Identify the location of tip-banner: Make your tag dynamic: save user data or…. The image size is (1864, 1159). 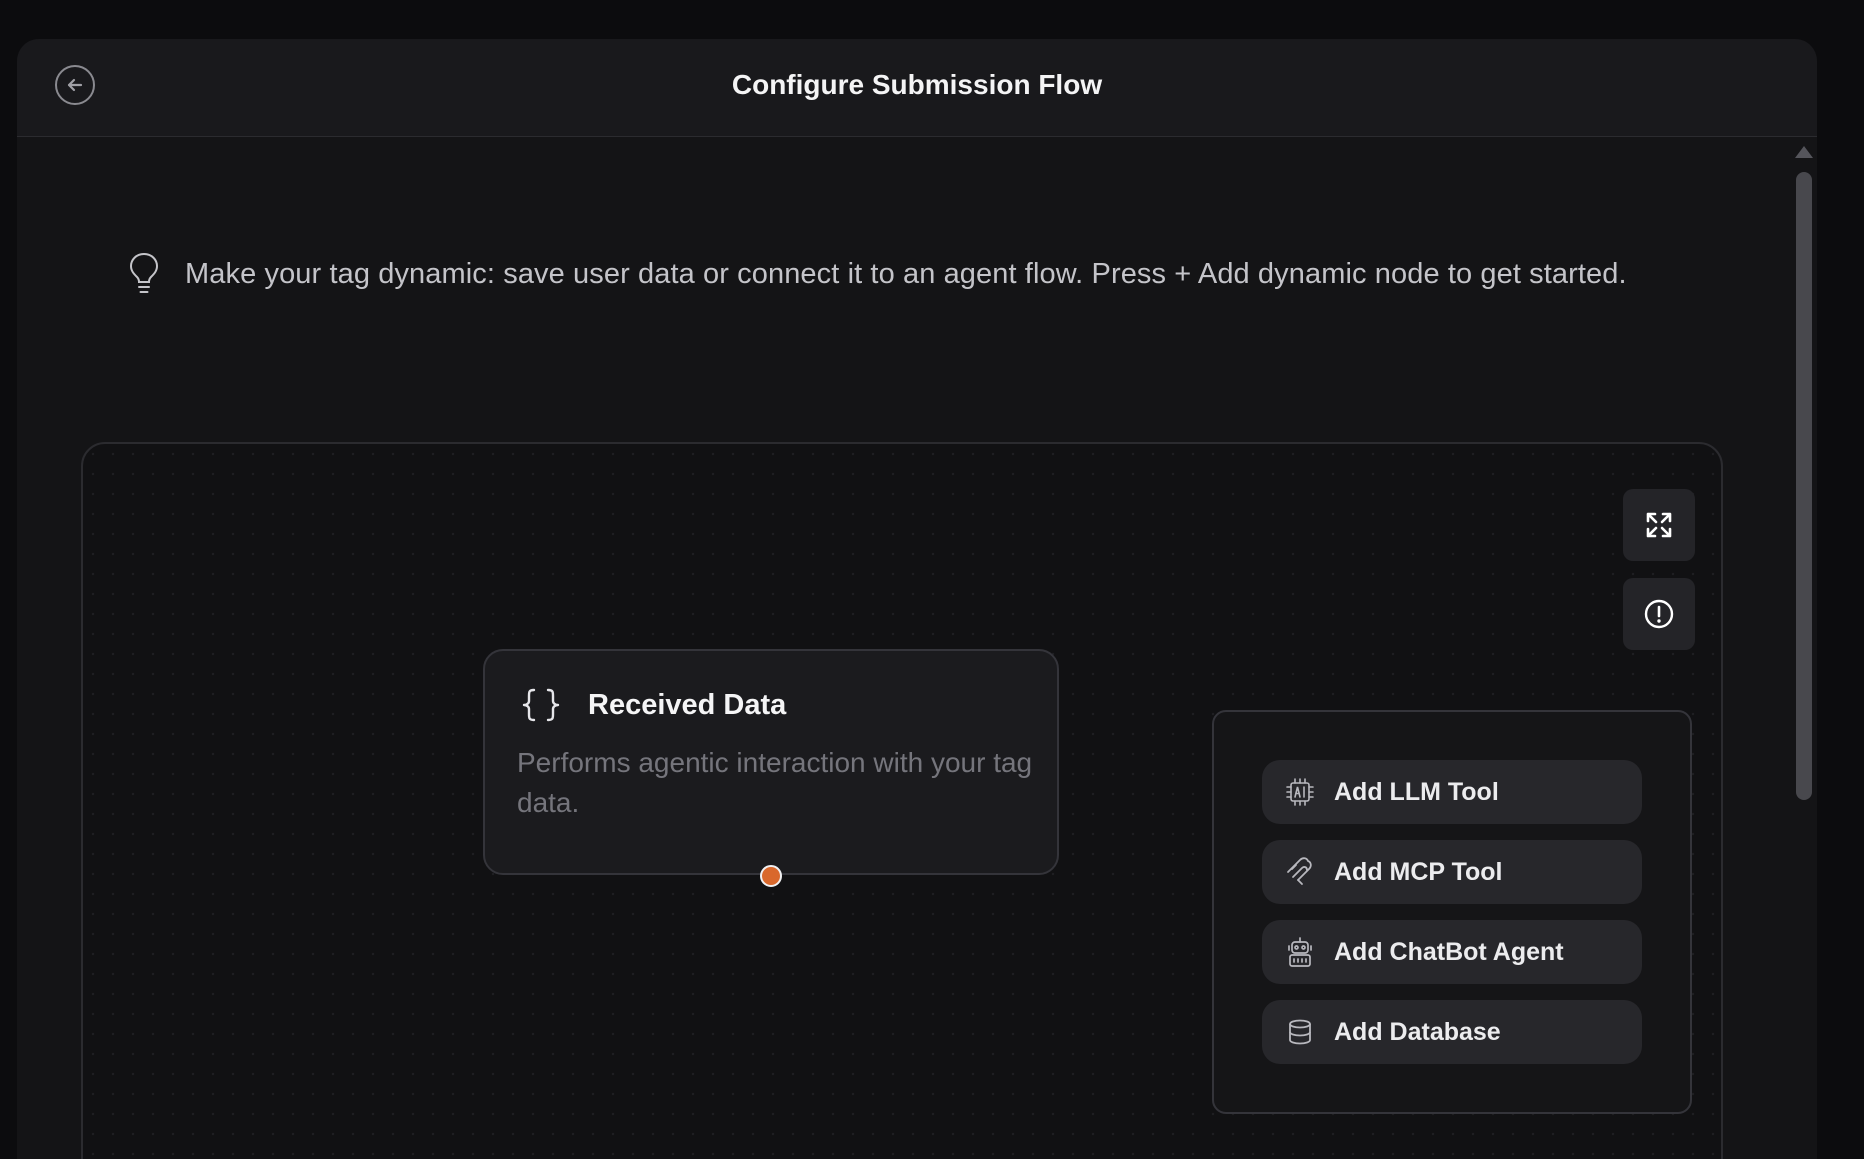
(877, 274).